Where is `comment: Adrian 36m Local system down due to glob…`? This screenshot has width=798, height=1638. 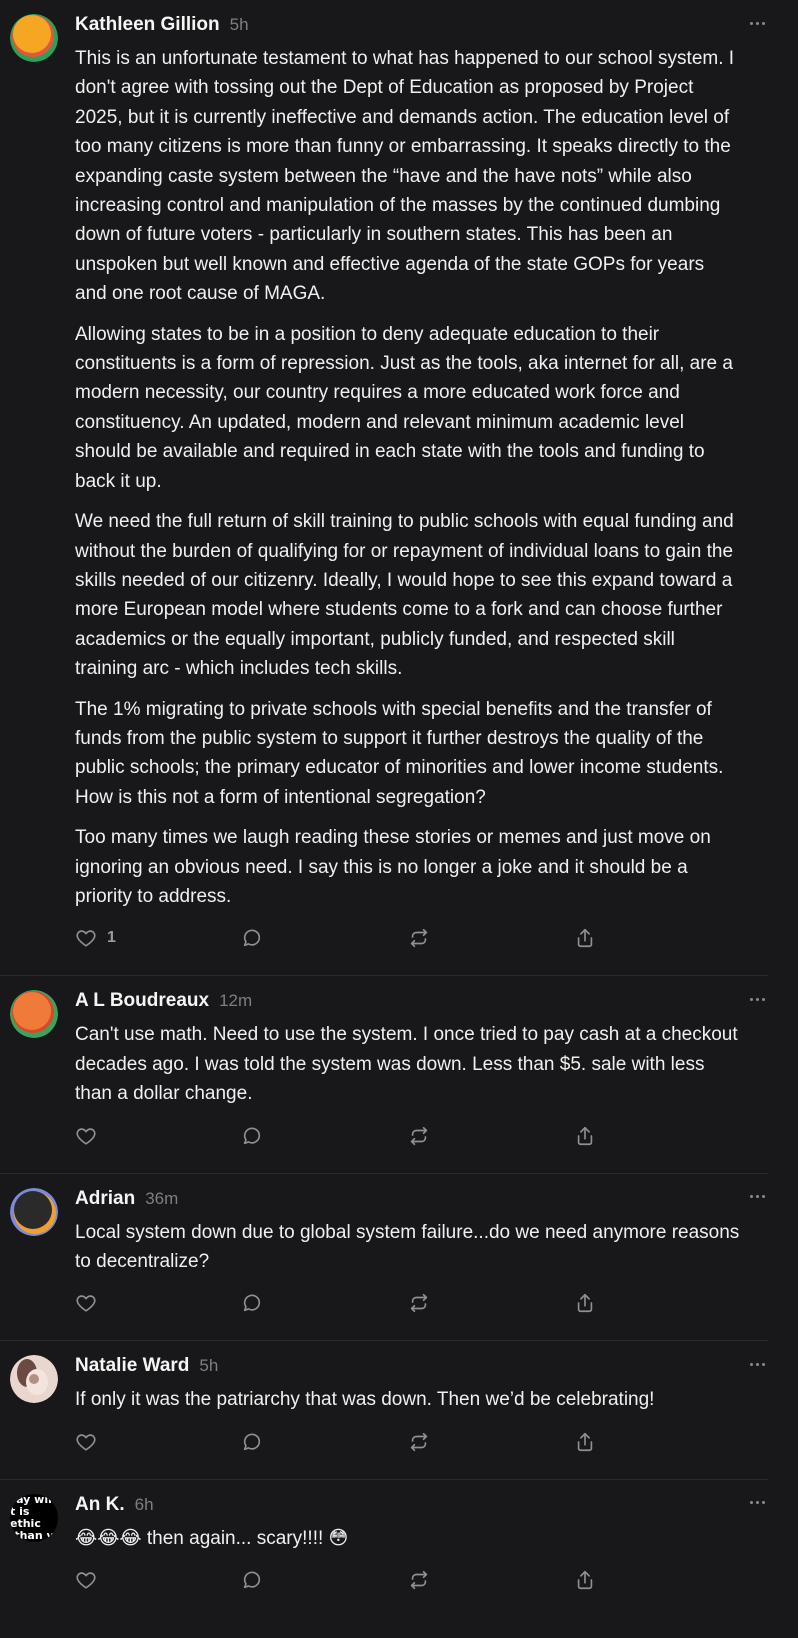
comment: Adrian 36m Local system down due to glob… is located at coordinates (384, 1258).